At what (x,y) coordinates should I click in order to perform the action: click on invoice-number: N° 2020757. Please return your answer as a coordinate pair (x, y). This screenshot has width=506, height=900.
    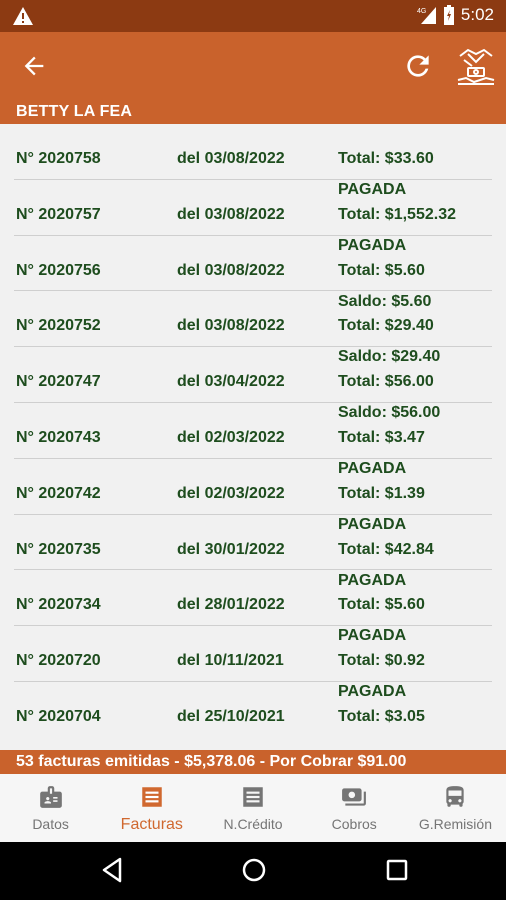
    Looking at the image, I should click on (58, 214).